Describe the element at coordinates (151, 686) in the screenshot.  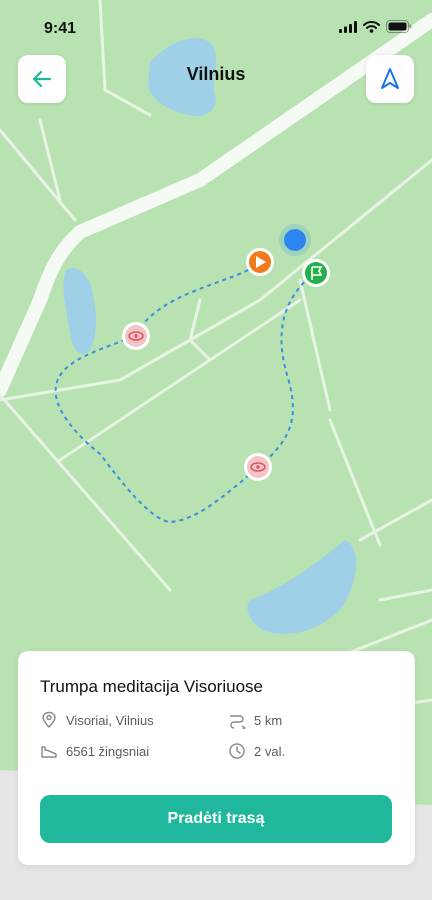
I see `route-title: Trumpa meditacija Visoriuose` at that location.